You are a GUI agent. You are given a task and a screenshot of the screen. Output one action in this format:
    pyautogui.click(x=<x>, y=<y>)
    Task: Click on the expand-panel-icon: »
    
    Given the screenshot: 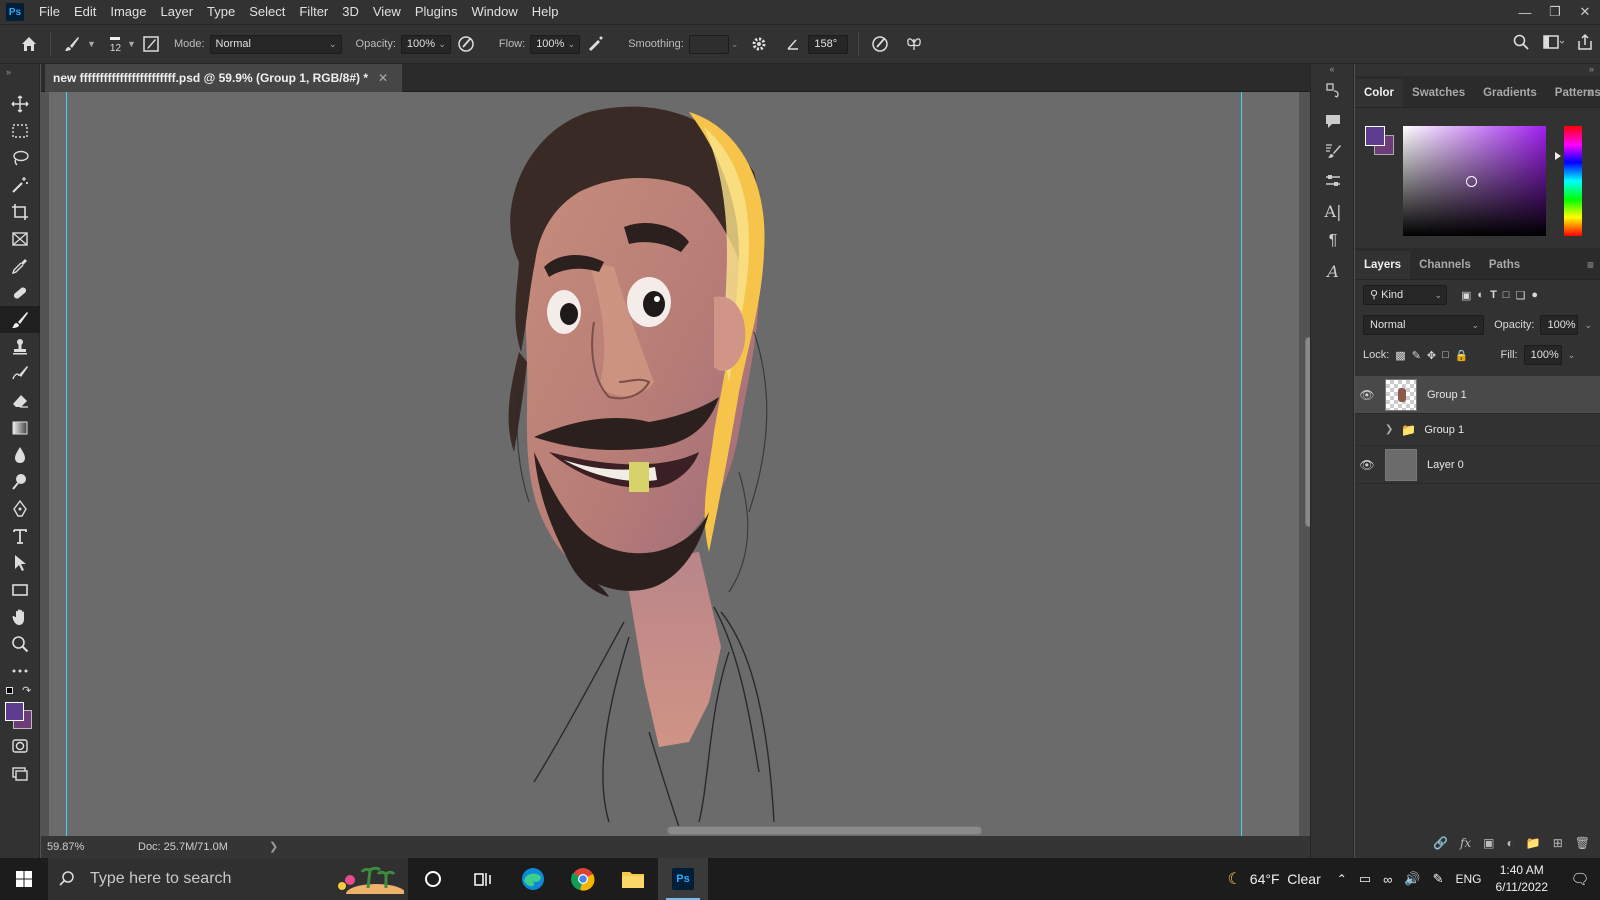 What is the action you would take?
    pyautogui.click(x=19, y=77)
    